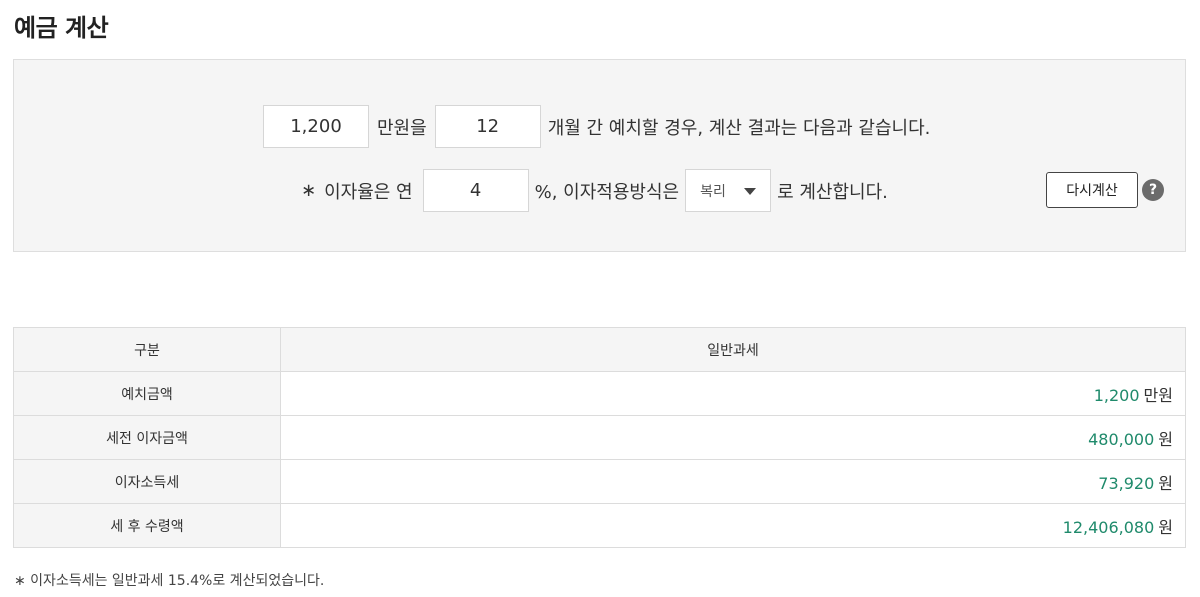 Image resolution: width=1200 pixels, height=597 pixels. I want to click on rate-prefix-label: 이자율은 연, so click(368, 192).